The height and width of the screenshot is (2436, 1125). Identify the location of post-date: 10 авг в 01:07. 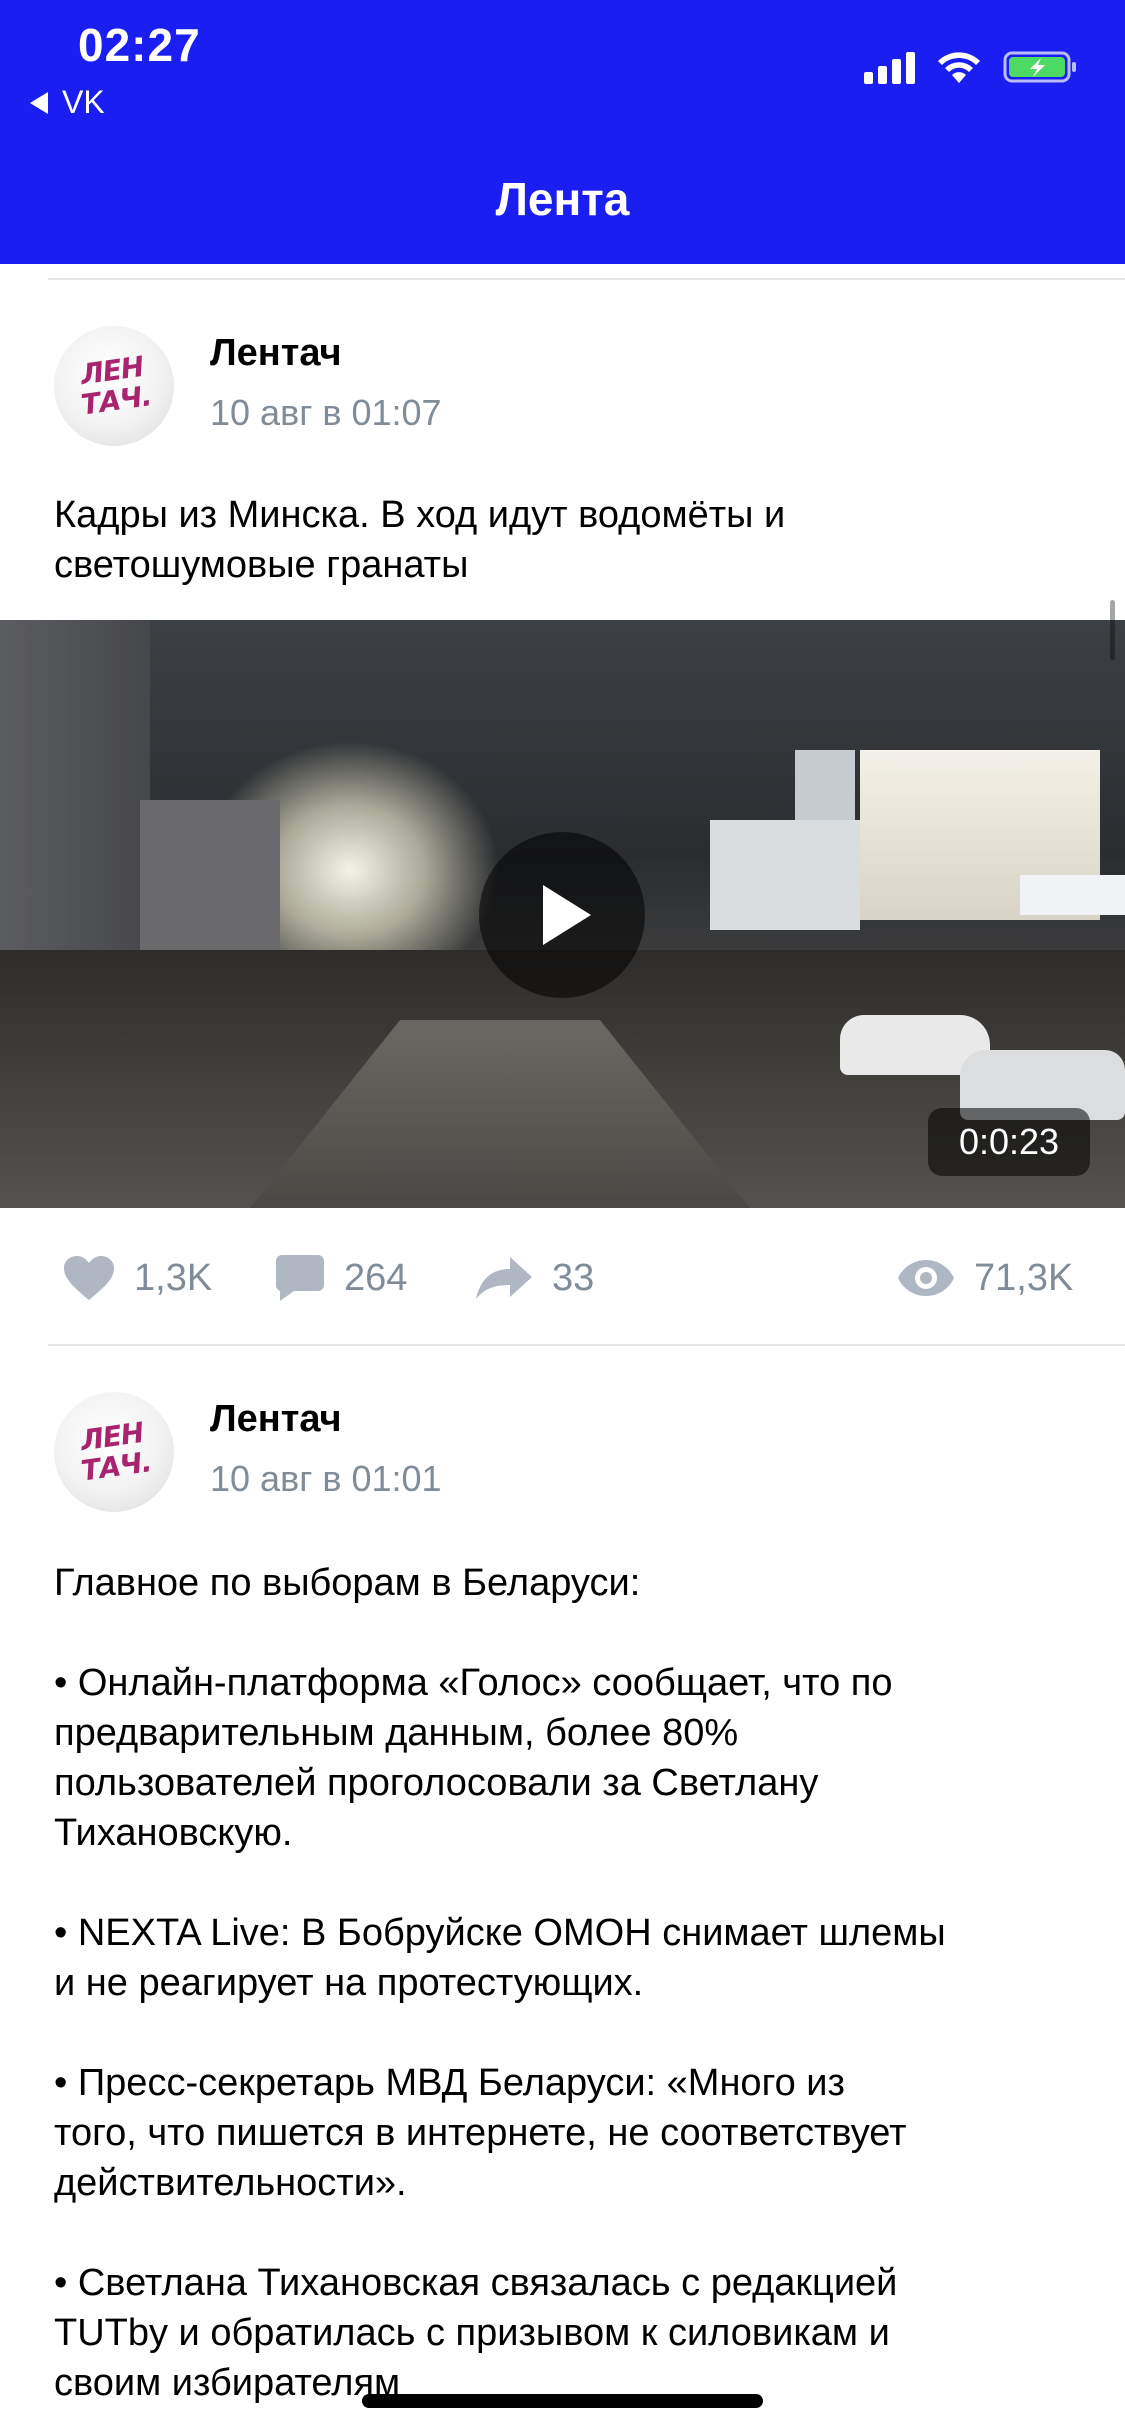
(326, 412).